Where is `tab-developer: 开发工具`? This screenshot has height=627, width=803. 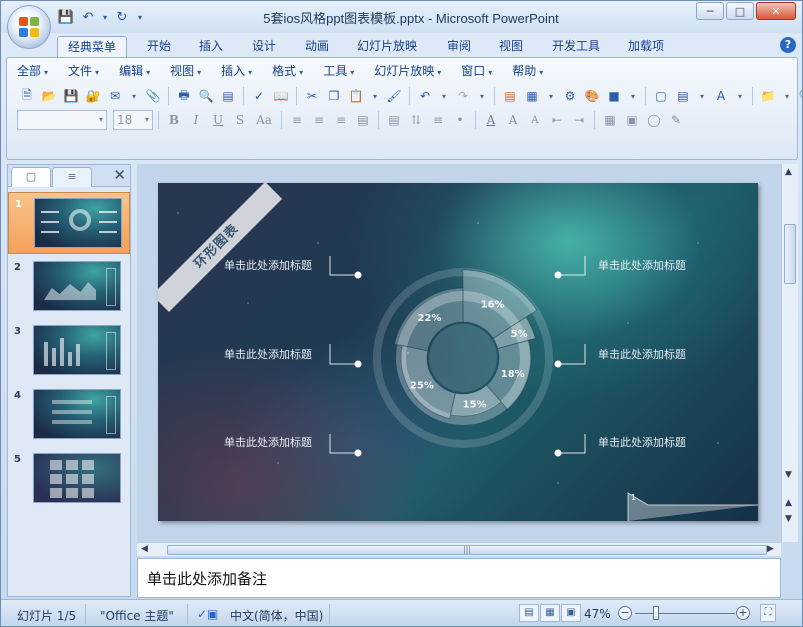 tab-developer: 开发工具 is located at coordinates (576, 47).